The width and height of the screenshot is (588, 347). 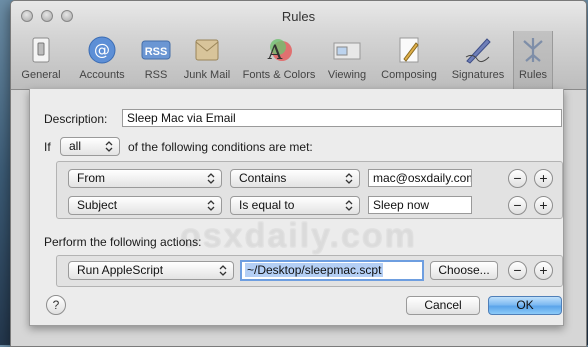 I want to click on fonts-colors-icon: A, so click(x=279, y=51).